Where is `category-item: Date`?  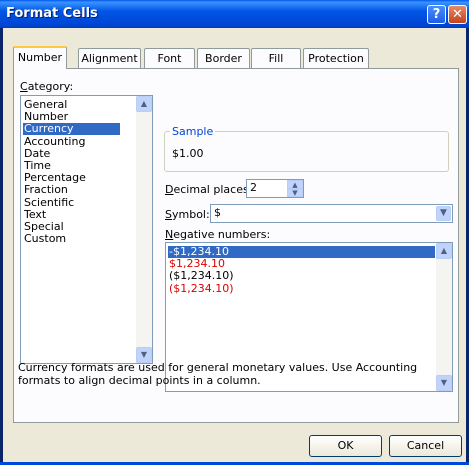
category-item: Date is located at coordinates (71, 153).